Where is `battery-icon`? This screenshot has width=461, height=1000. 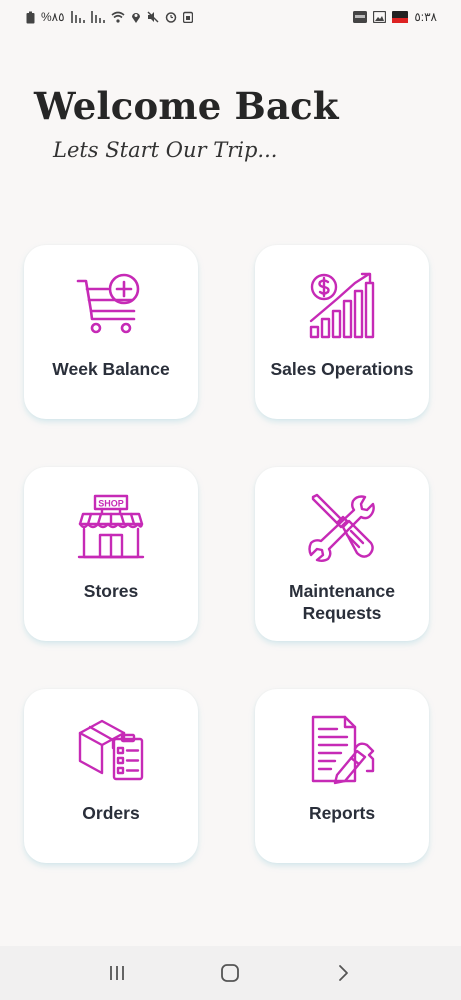
battery-icon is located at coordinates (30, 17).